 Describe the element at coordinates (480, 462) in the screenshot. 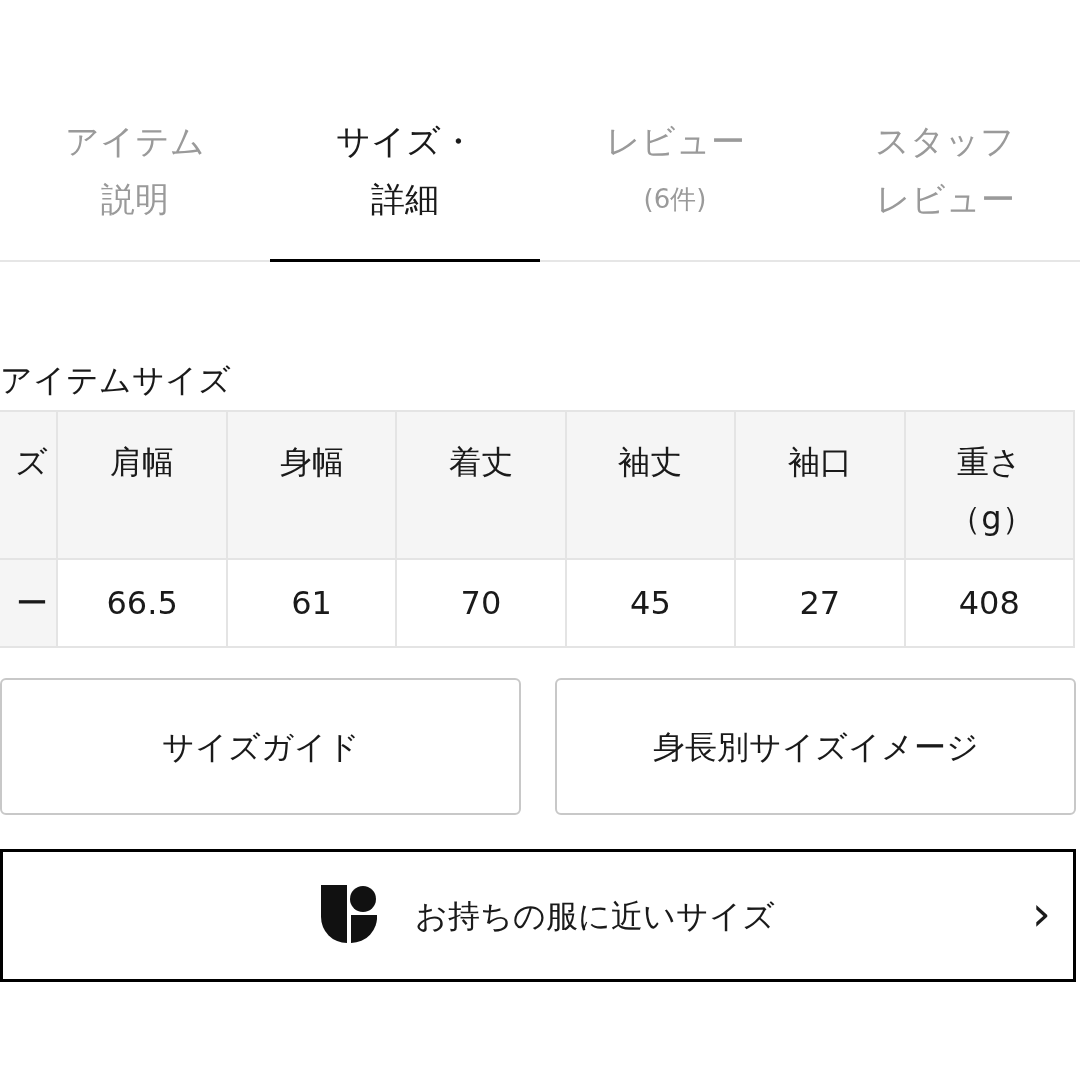

I see `column-header: 着丈` at that location.